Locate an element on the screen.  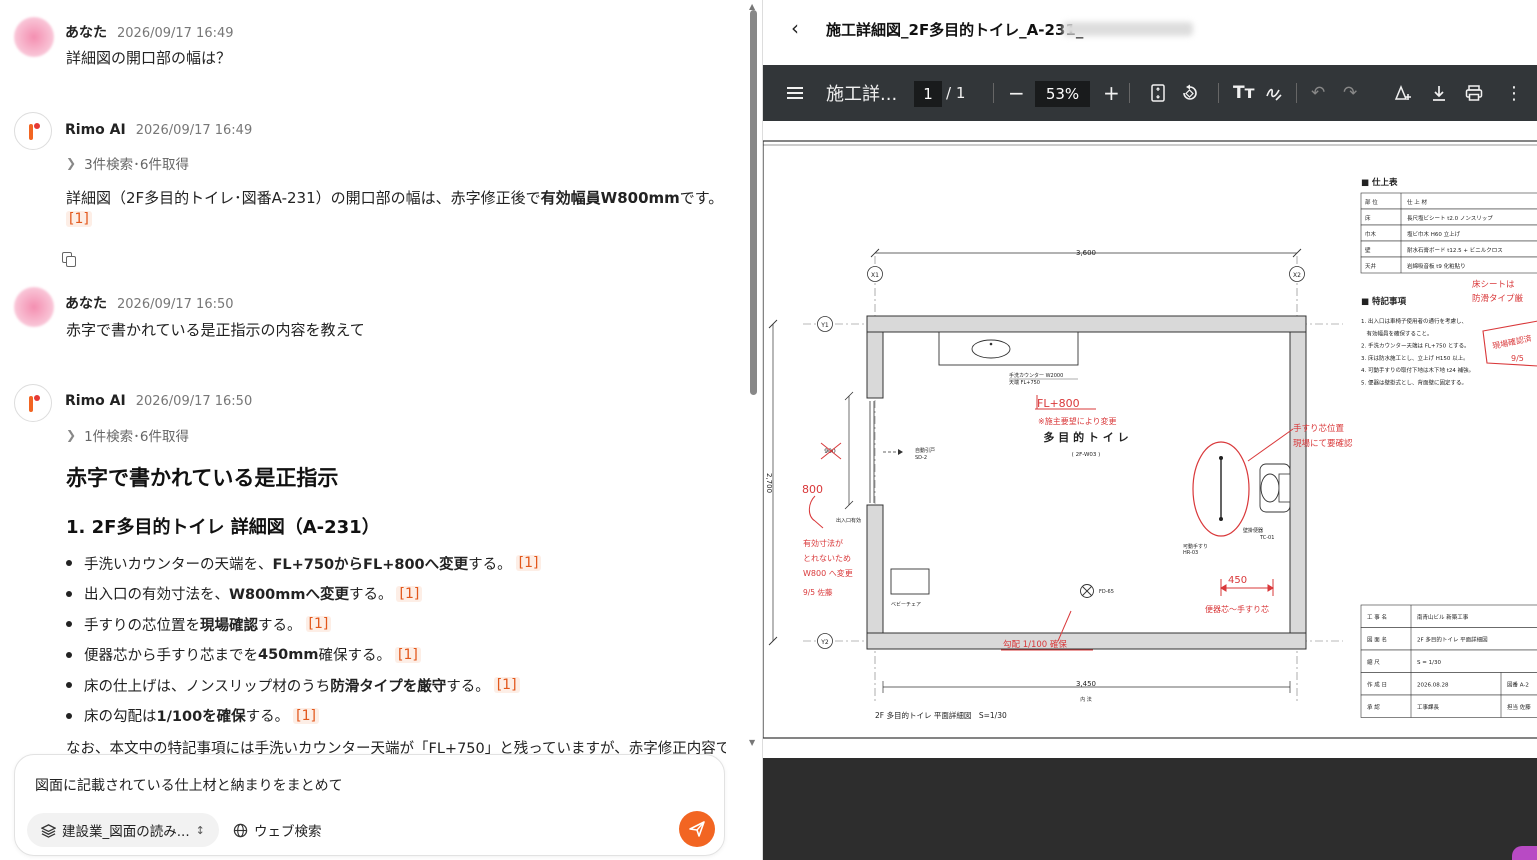
print-icon is located at coordinates (1474, 93).